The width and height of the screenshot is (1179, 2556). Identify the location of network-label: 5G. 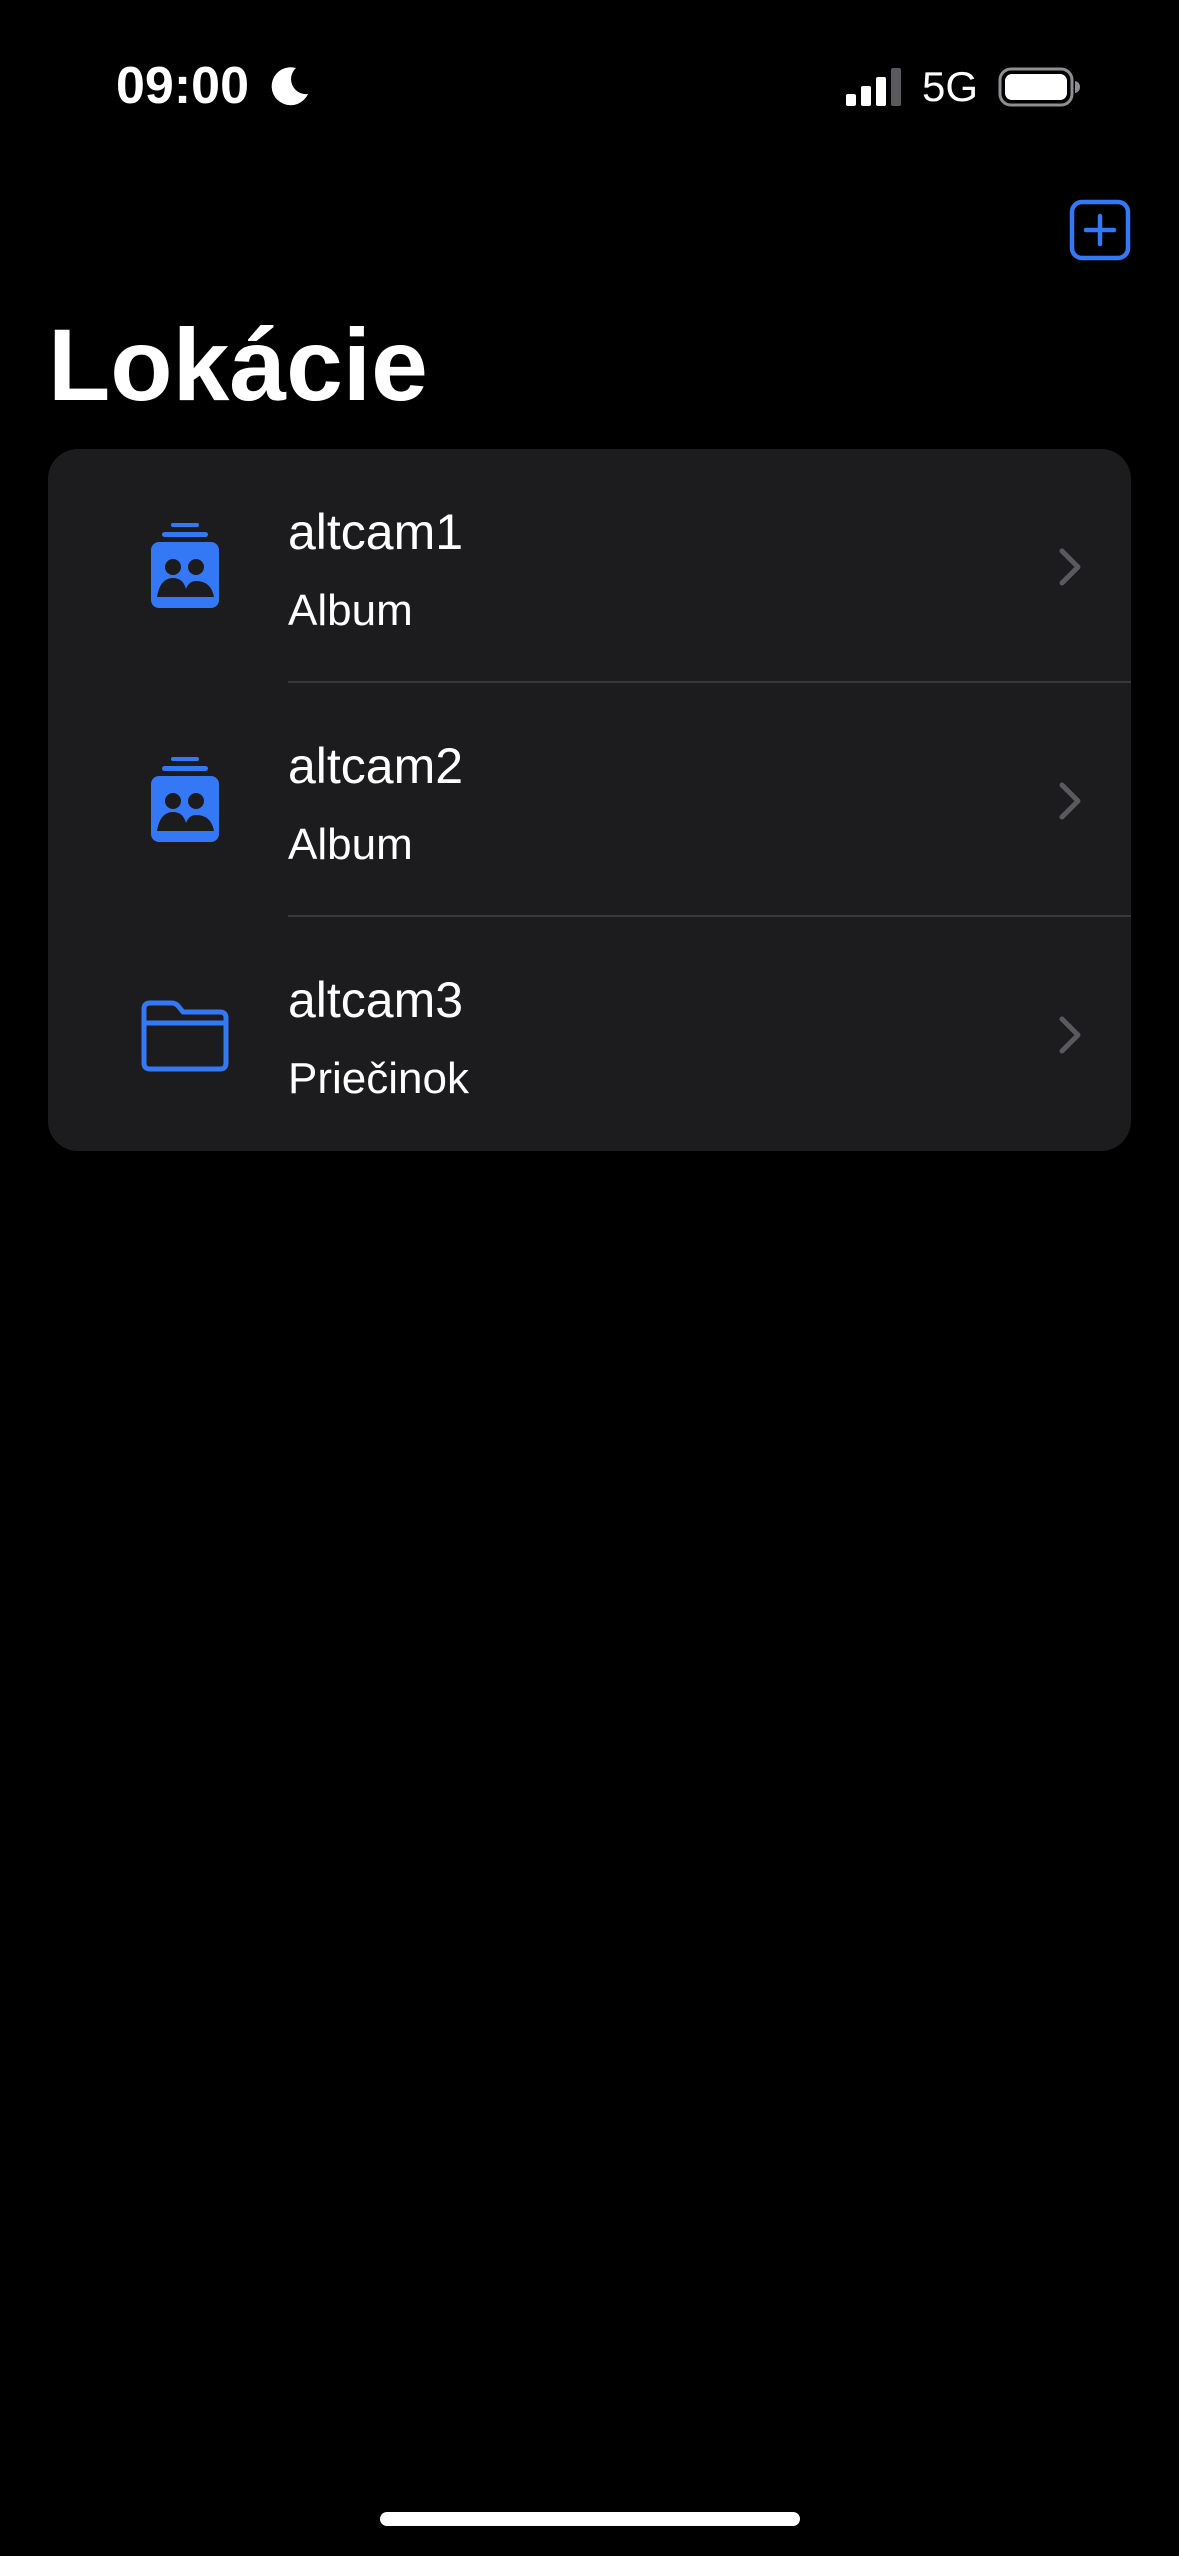
(950, 86).